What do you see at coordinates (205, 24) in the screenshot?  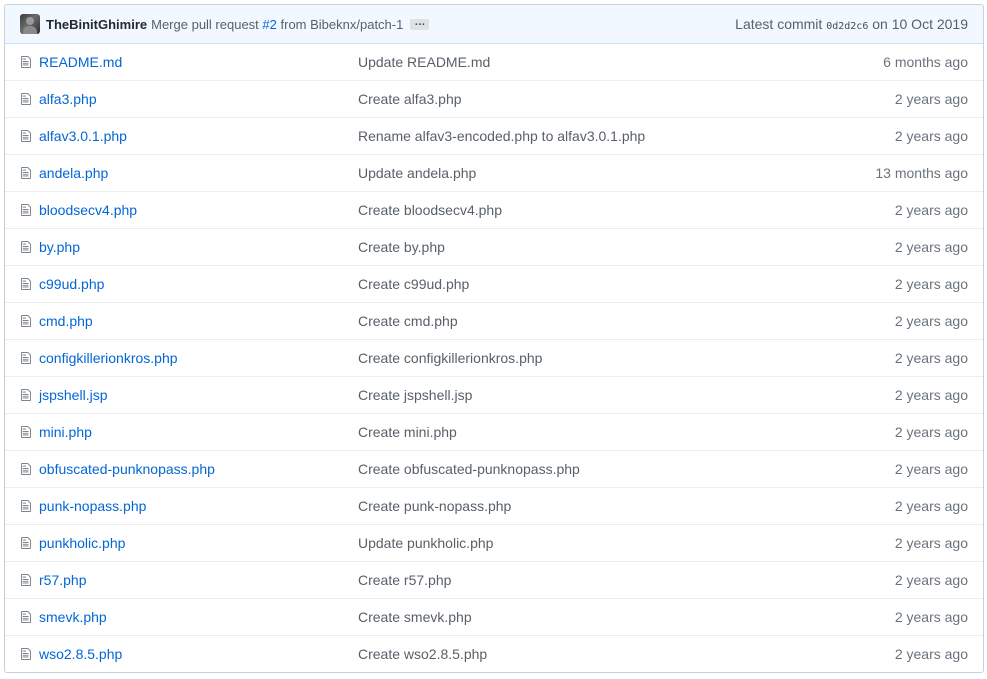 I see `commit-message-prefix: Merge pull request` at bounding box center [205, 24].